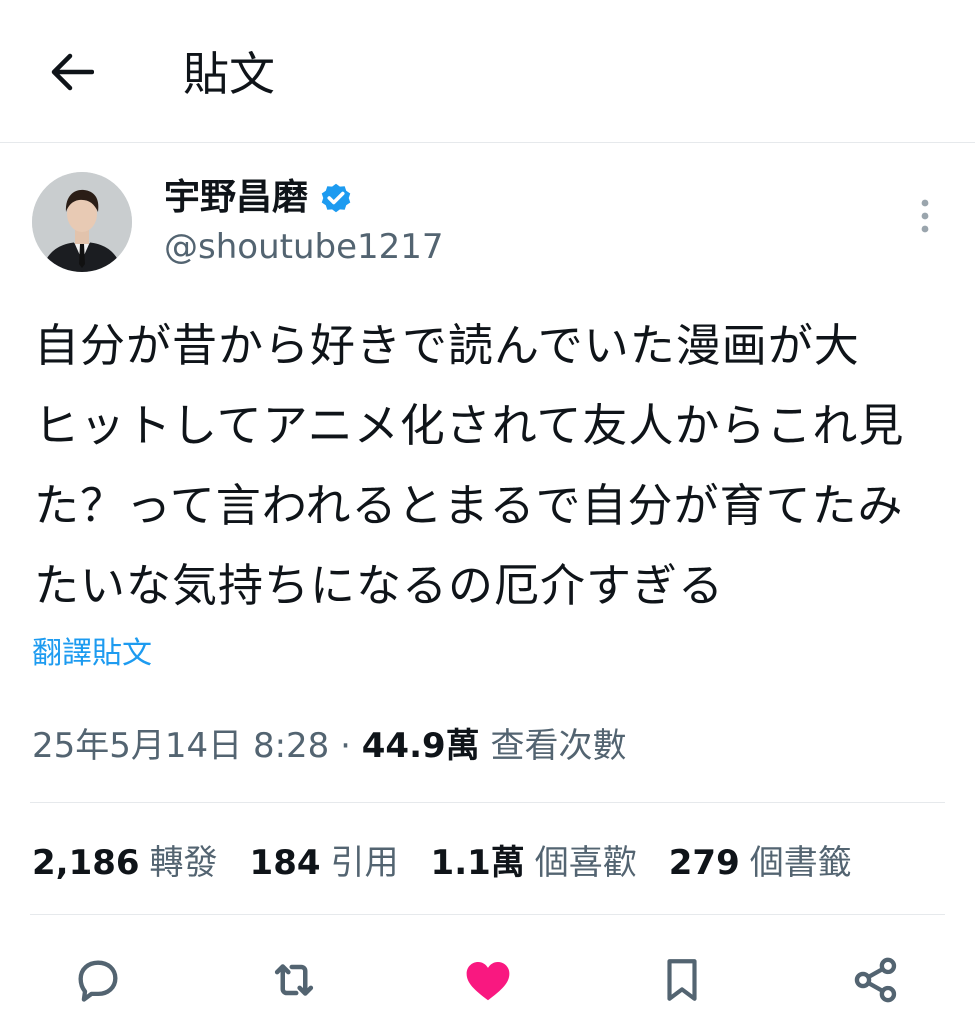  I want to click on quotes-stat: 184 引用, so click(324, 863).